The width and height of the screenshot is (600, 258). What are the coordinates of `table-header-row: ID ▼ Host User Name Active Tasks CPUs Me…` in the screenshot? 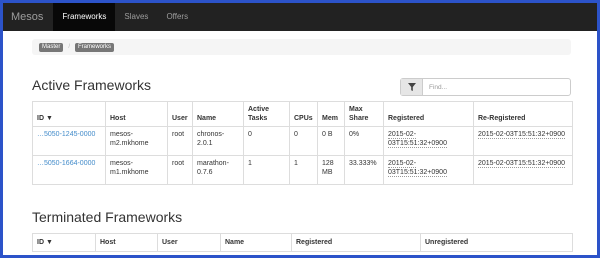 It's located at (302, 114).